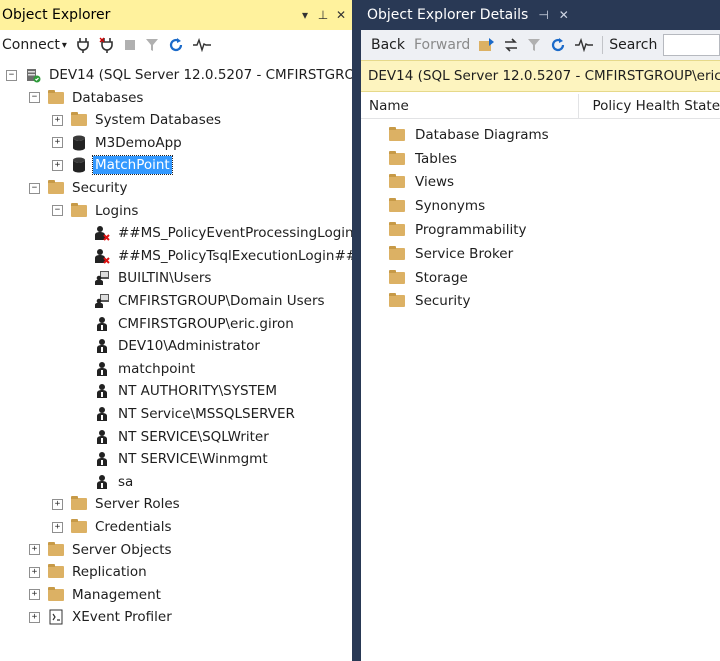  Describe the element at coordinates (173, 437) in the screenshot. I see `tree-node: NT SERVICE\SQLWriter` at that location.